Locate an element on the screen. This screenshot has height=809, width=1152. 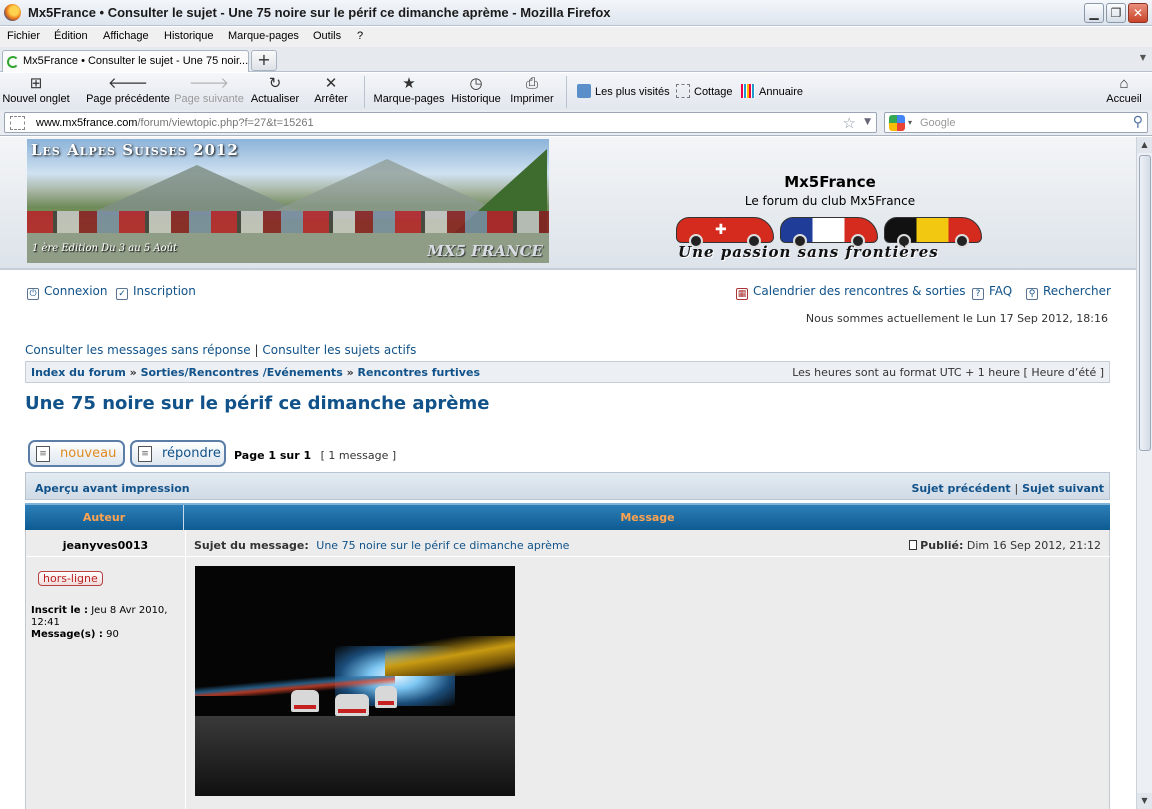
banner-cars is located at coordinates (288, 223).